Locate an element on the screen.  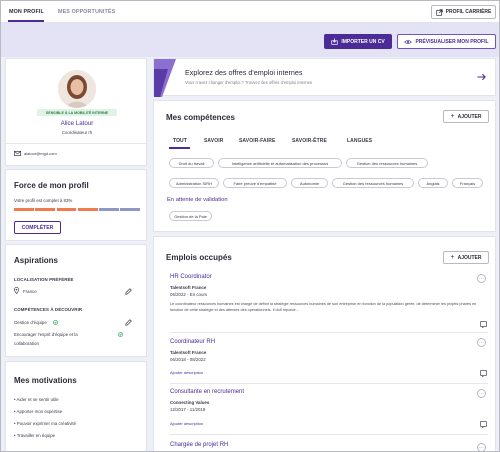
career-profile-label: PROFIL CARRIÈRE is located at coordinates (468, 12).